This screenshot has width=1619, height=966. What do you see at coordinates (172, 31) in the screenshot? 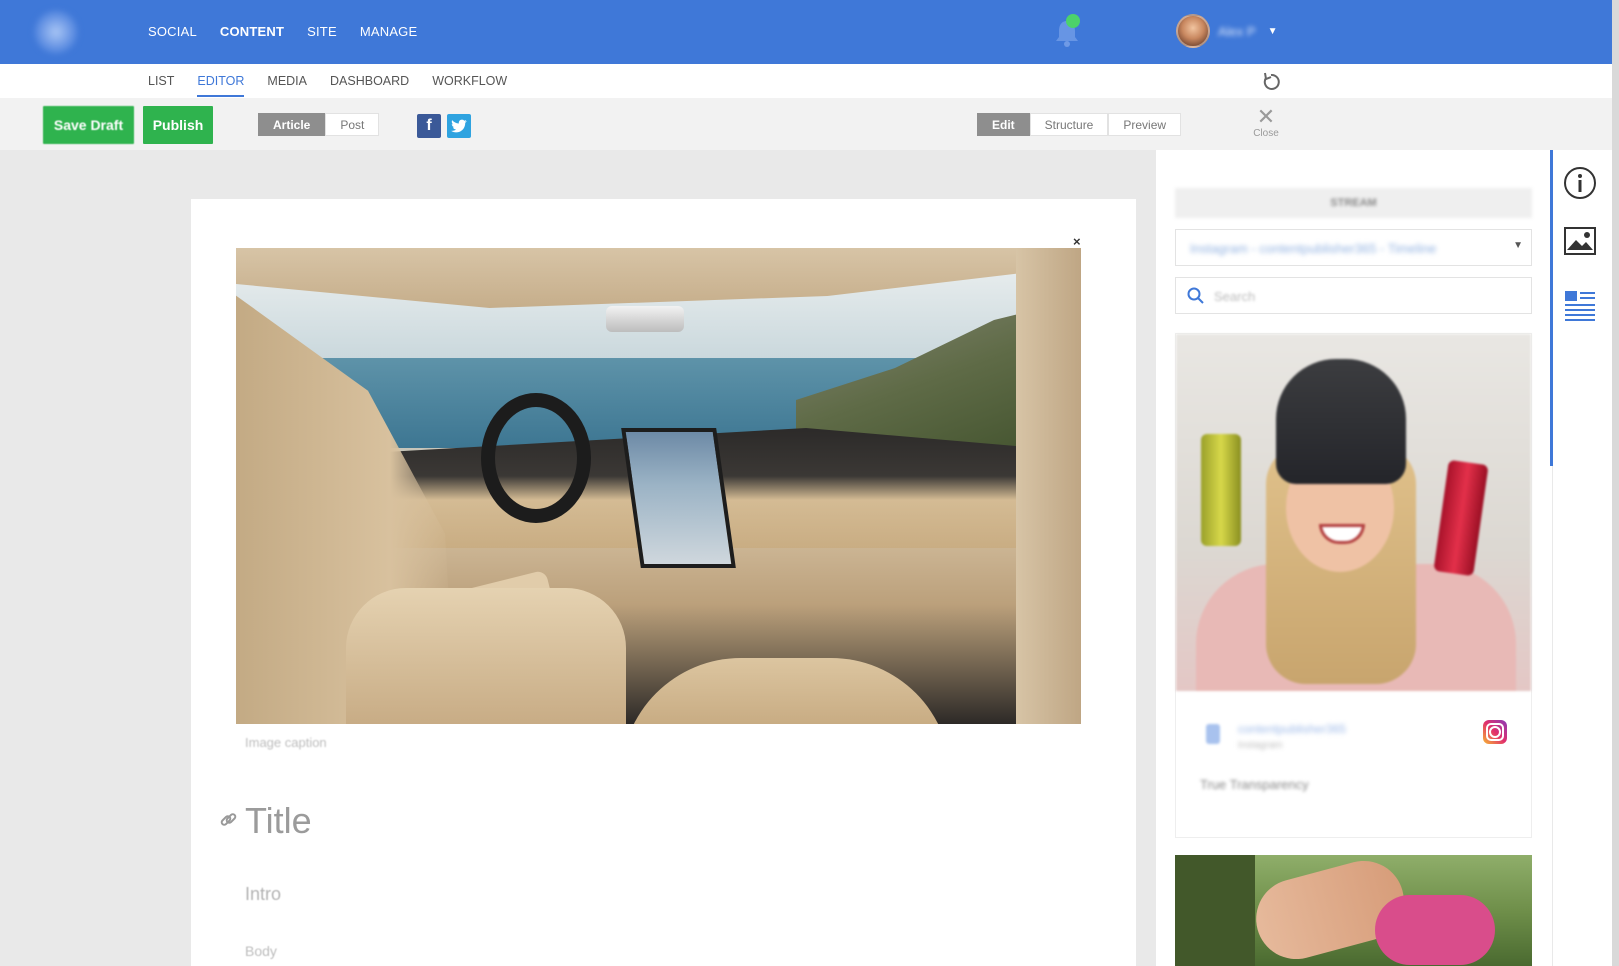
I see `nav-social: SOCIAL` at bounding box center [172, 31].